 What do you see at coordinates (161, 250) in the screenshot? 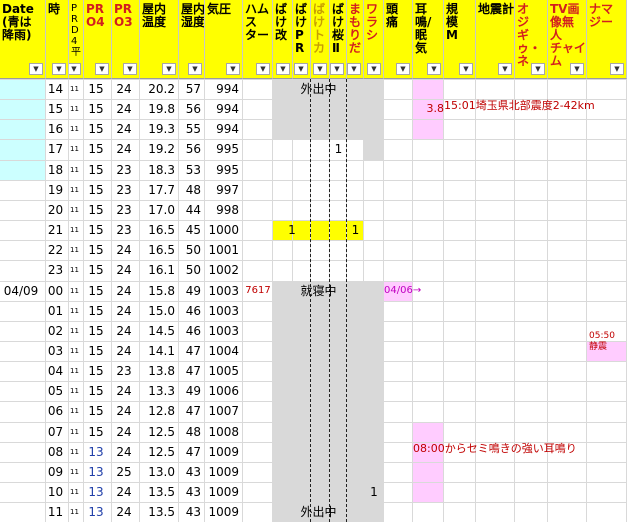
I see `cell-temp: 16.5` at bounding box center [161, 250].